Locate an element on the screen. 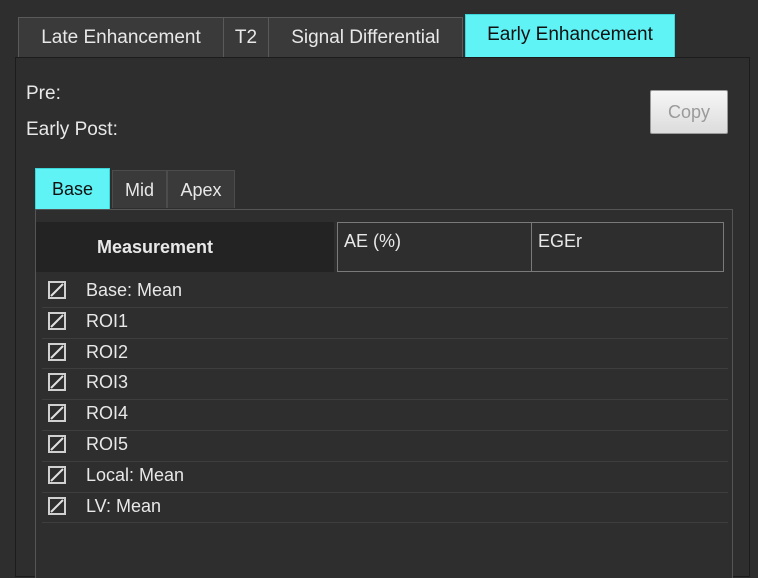 The width and height of the screenshot is (758, 578). header-ae-percent: AE (%) is located at coordinates (435, 247).